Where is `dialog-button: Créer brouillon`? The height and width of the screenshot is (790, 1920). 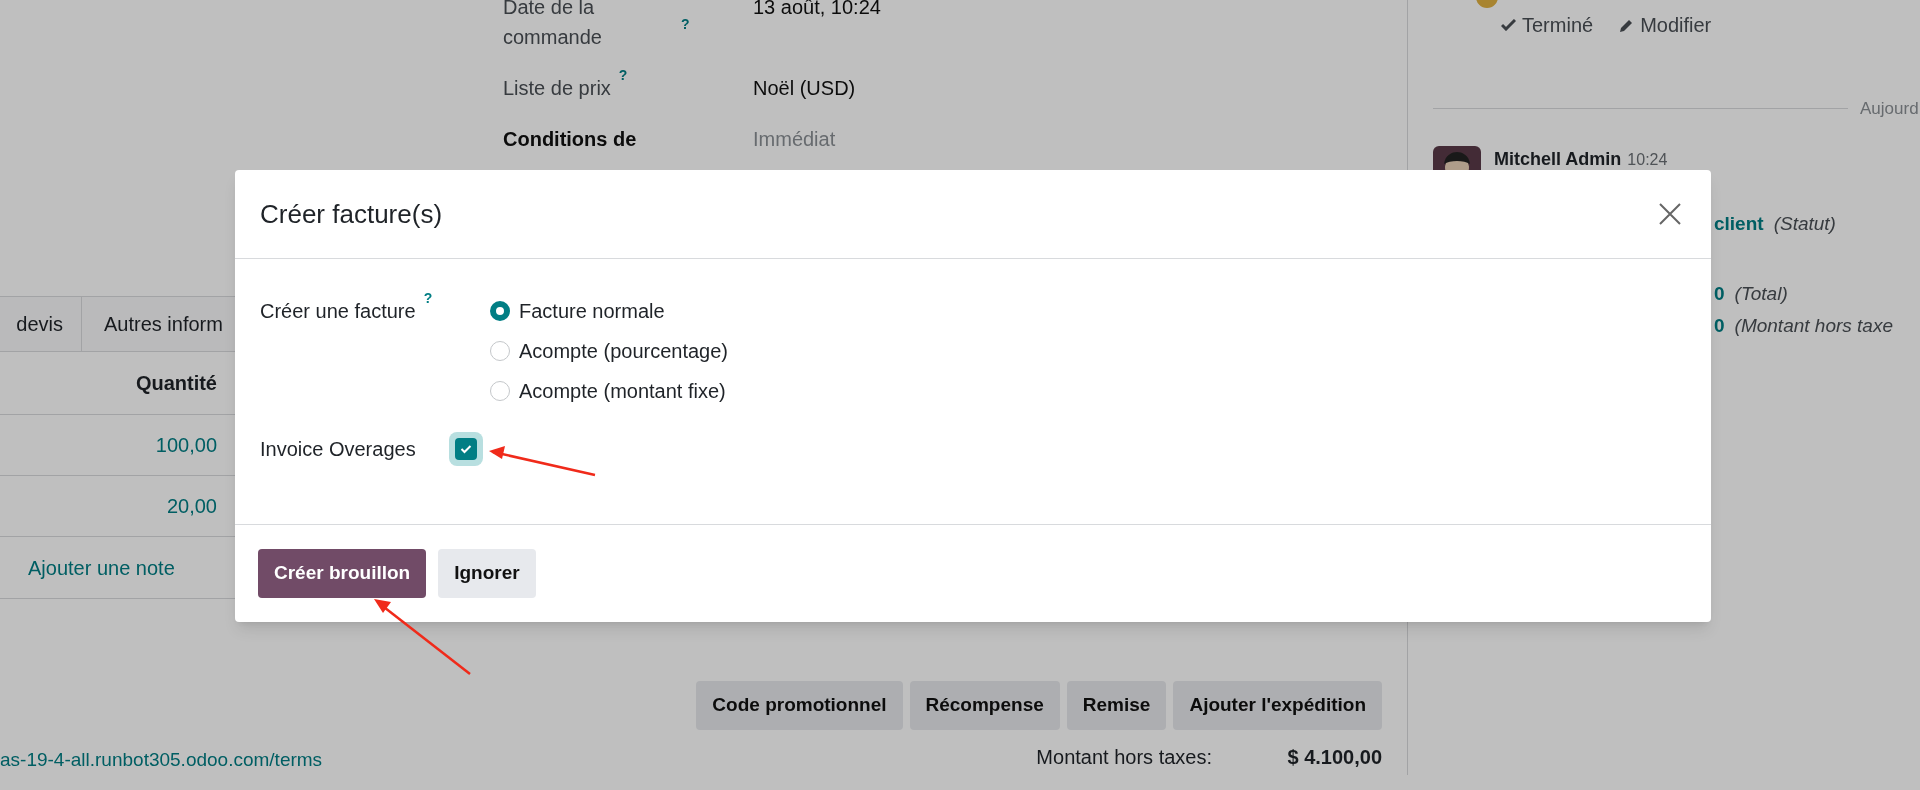 dialog-button: Créer brouillon is located at coordinates (342, 573).